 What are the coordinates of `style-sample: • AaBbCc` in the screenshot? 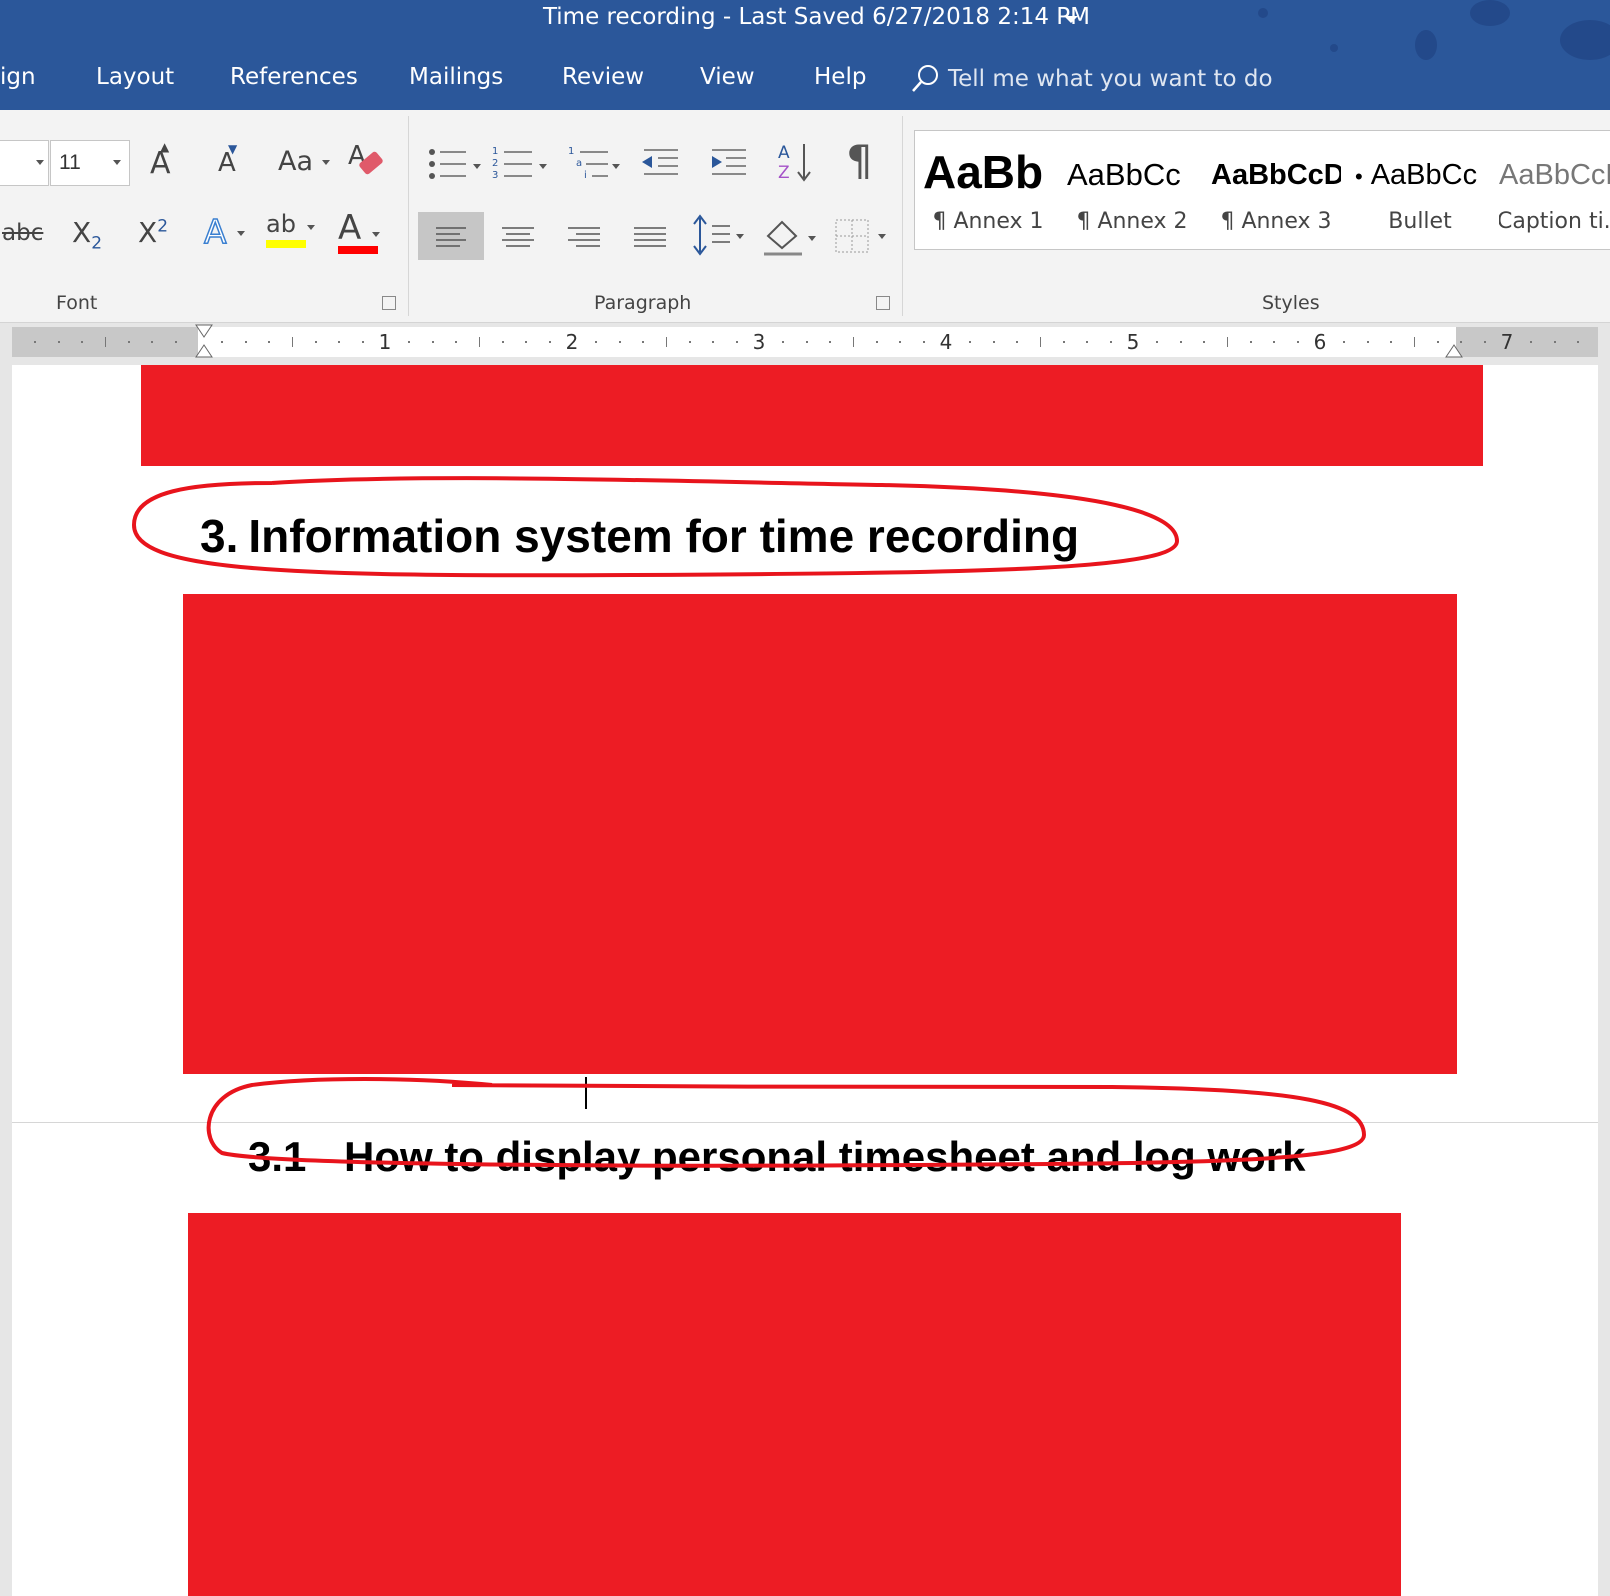 It's located at (1416, 175).